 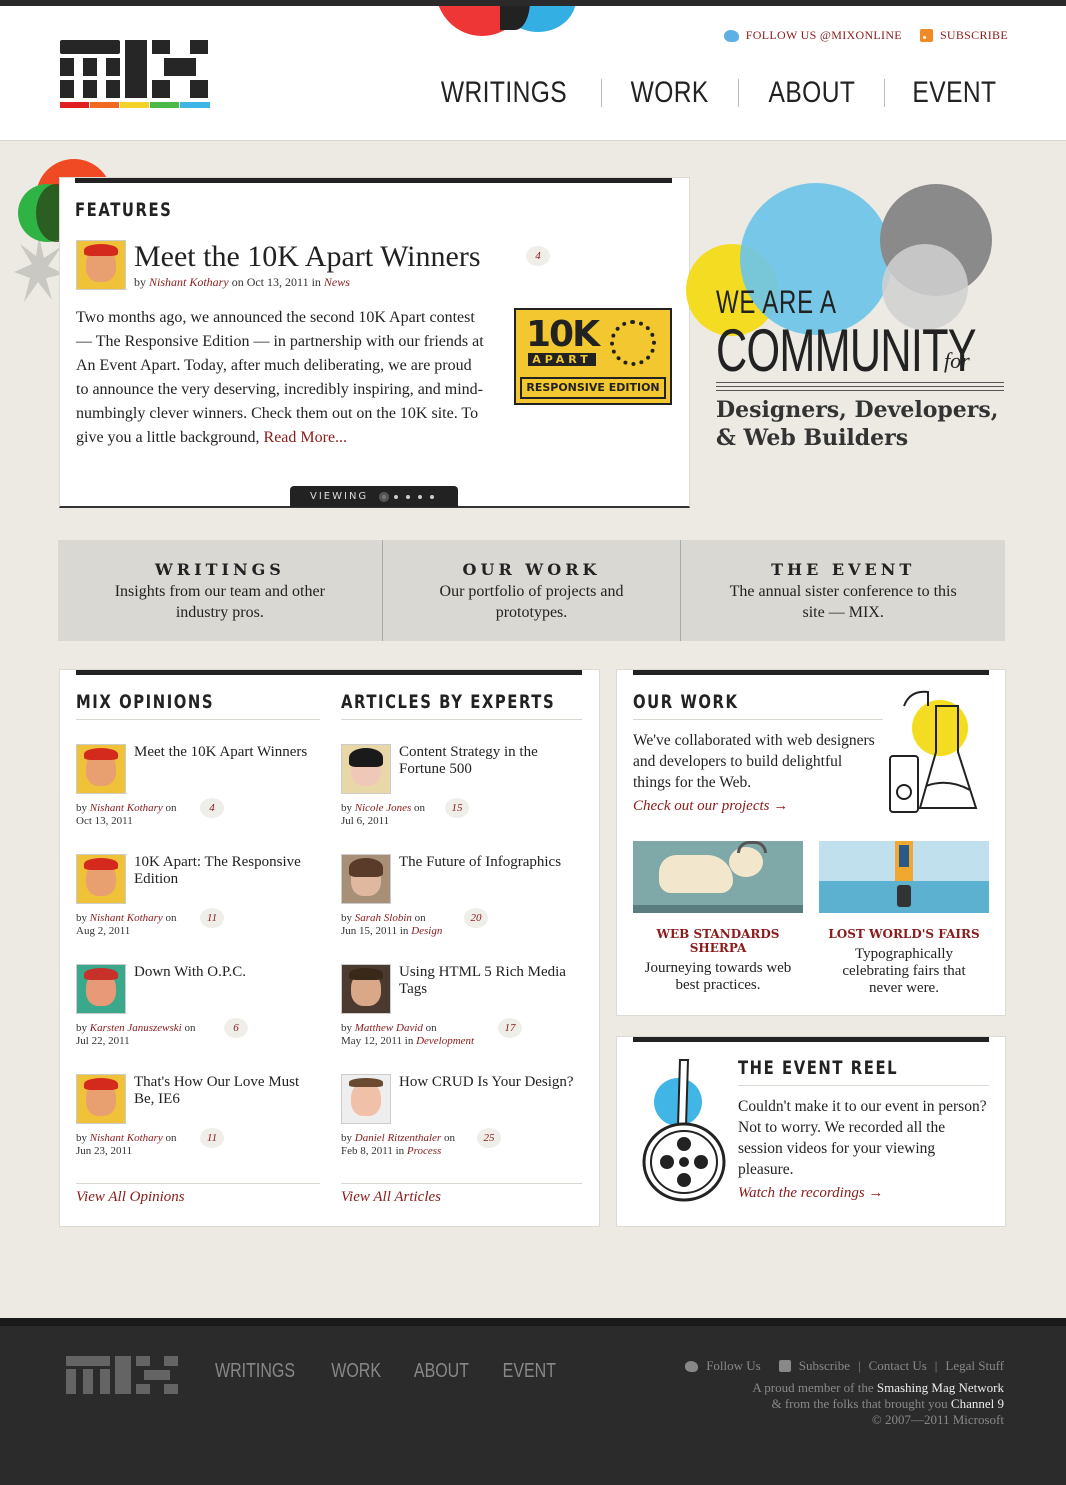 What do you see at coordinates (684, 1130) in the screenshot?
I see `film-reel-icon` at bounding box center [684, 1130].